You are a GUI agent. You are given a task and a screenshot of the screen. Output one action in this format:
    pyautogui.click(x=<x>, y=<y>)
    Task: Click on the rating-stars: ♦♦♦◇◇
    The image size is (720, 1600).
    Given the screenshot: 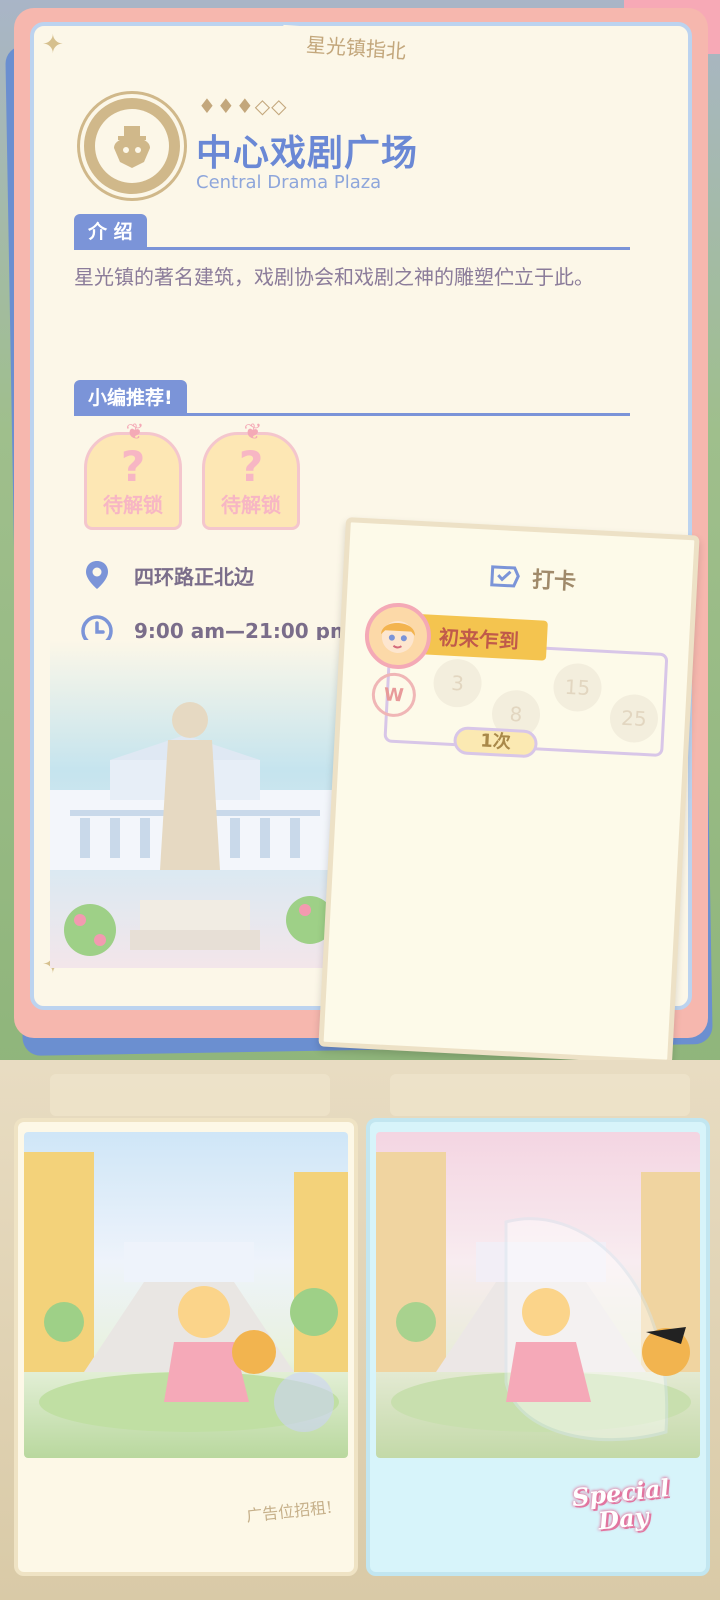 What is the action you would take?
    pyautogui.click(x=243, y=106)
    